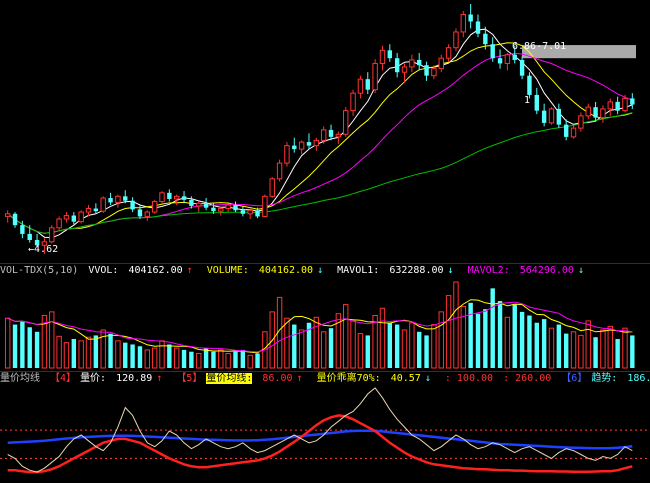 This screenshot has height=483, width=650. I want to click on indicator-name: 量价均线, so click(20, 378).